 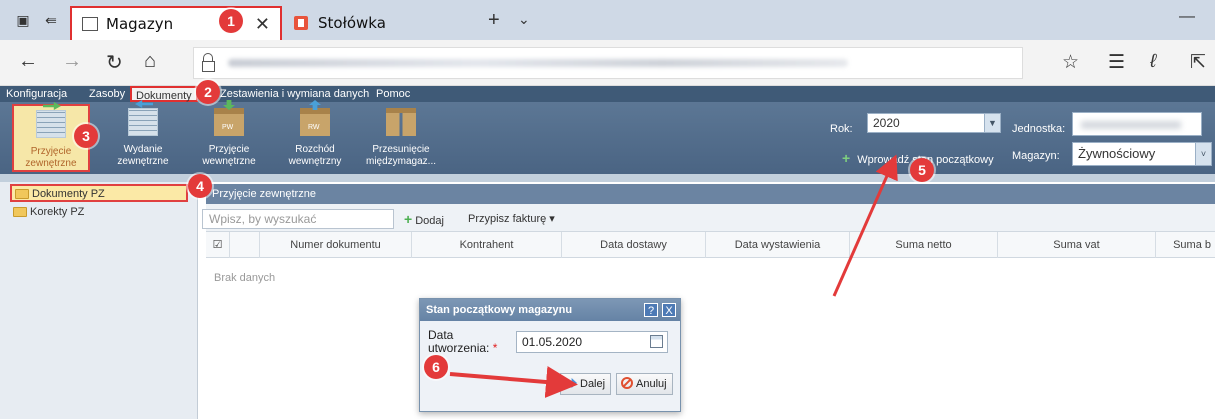 I want to click on menu-dokumenty: Dokumenty, so click(x=164, y=94).